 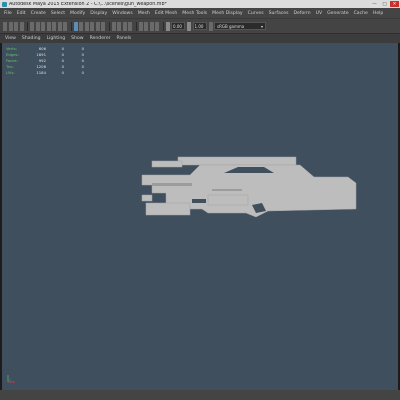 I want to click on xray-active-components-icon, so click(x=157, y=26).